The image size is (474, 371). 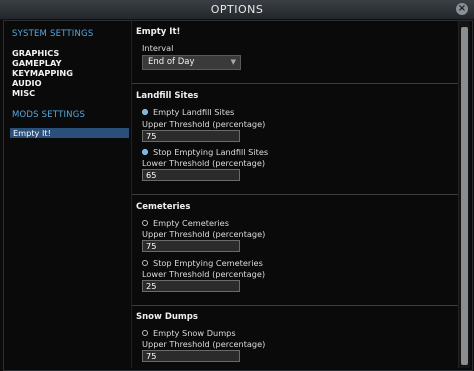 I want to click on title-bar: OPTIONS ×, so click(x=237, y=10).